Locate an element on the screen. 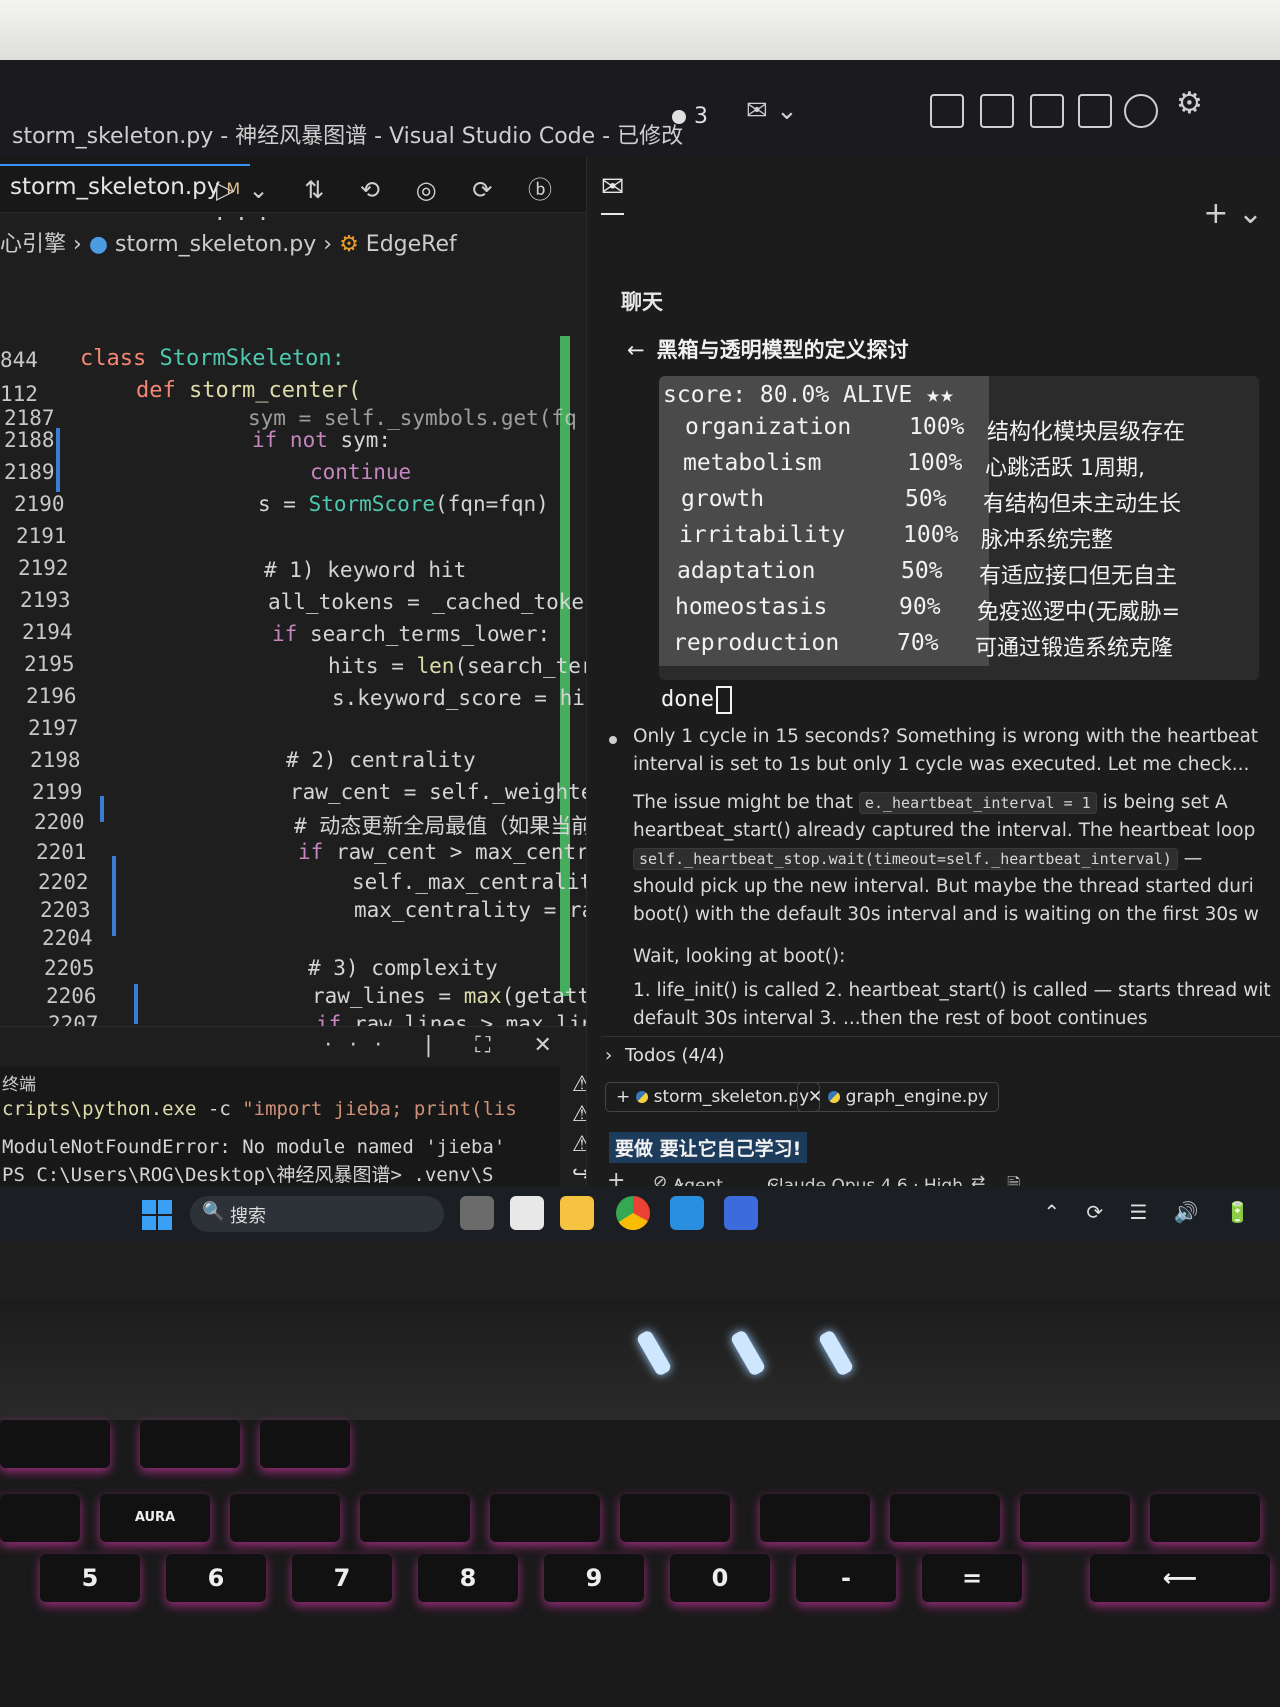 This screenshot has height=1707, width=1280. metric-name: organization is located at coordinates (768, 427).